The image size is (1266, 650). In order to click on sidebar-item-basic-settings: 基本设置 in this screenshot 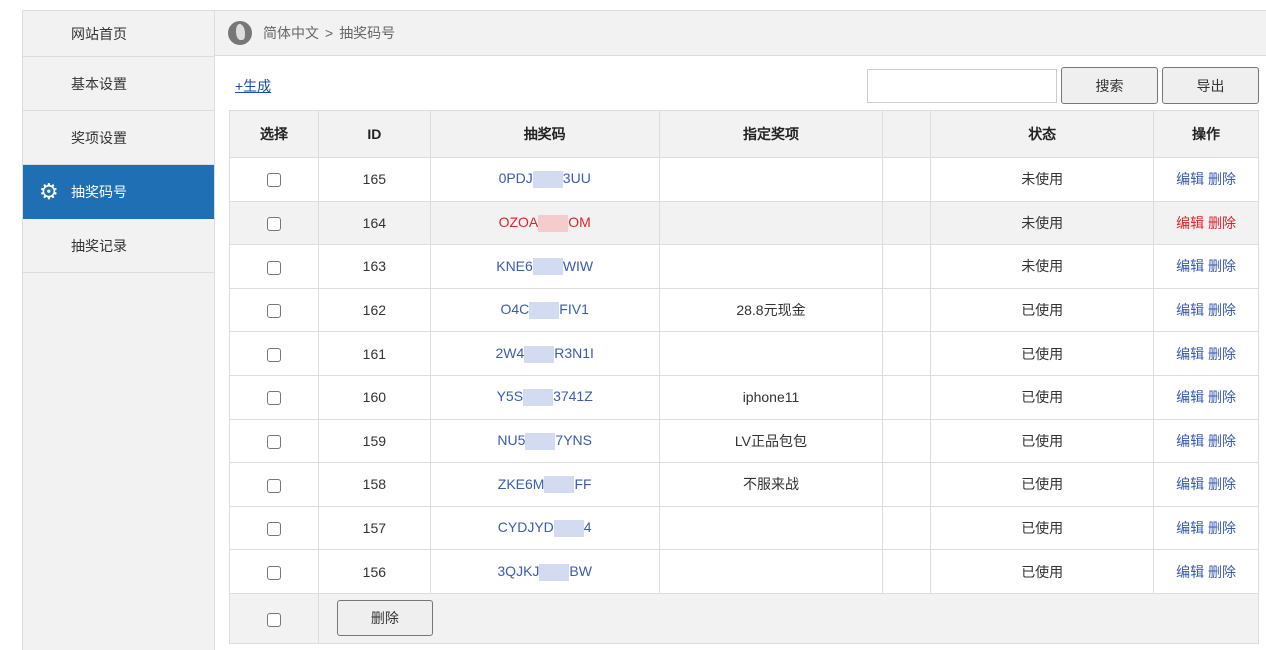, I will do `click(118, 84)`.